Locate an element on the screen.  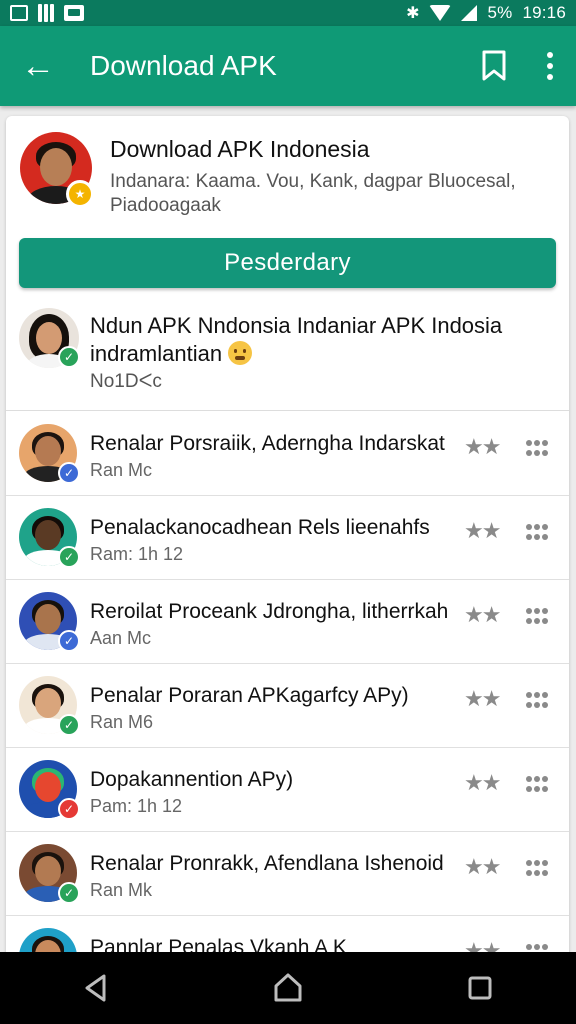
list-item-subtitle: Ran Mk is located at coordinates (121, 890).